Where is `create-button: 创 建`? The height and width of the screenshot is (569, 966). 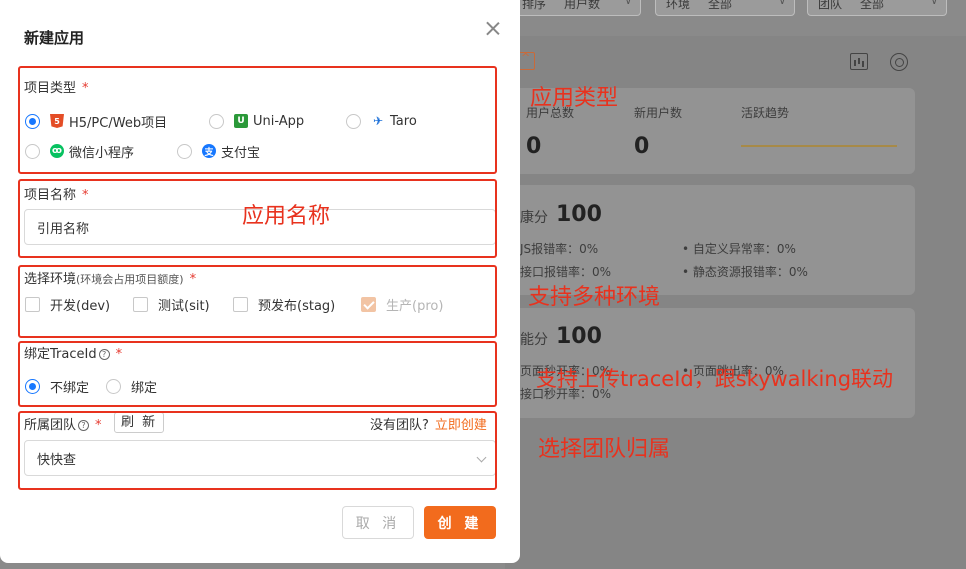
create-button: 创 建 is located at coordinates (460, 522).